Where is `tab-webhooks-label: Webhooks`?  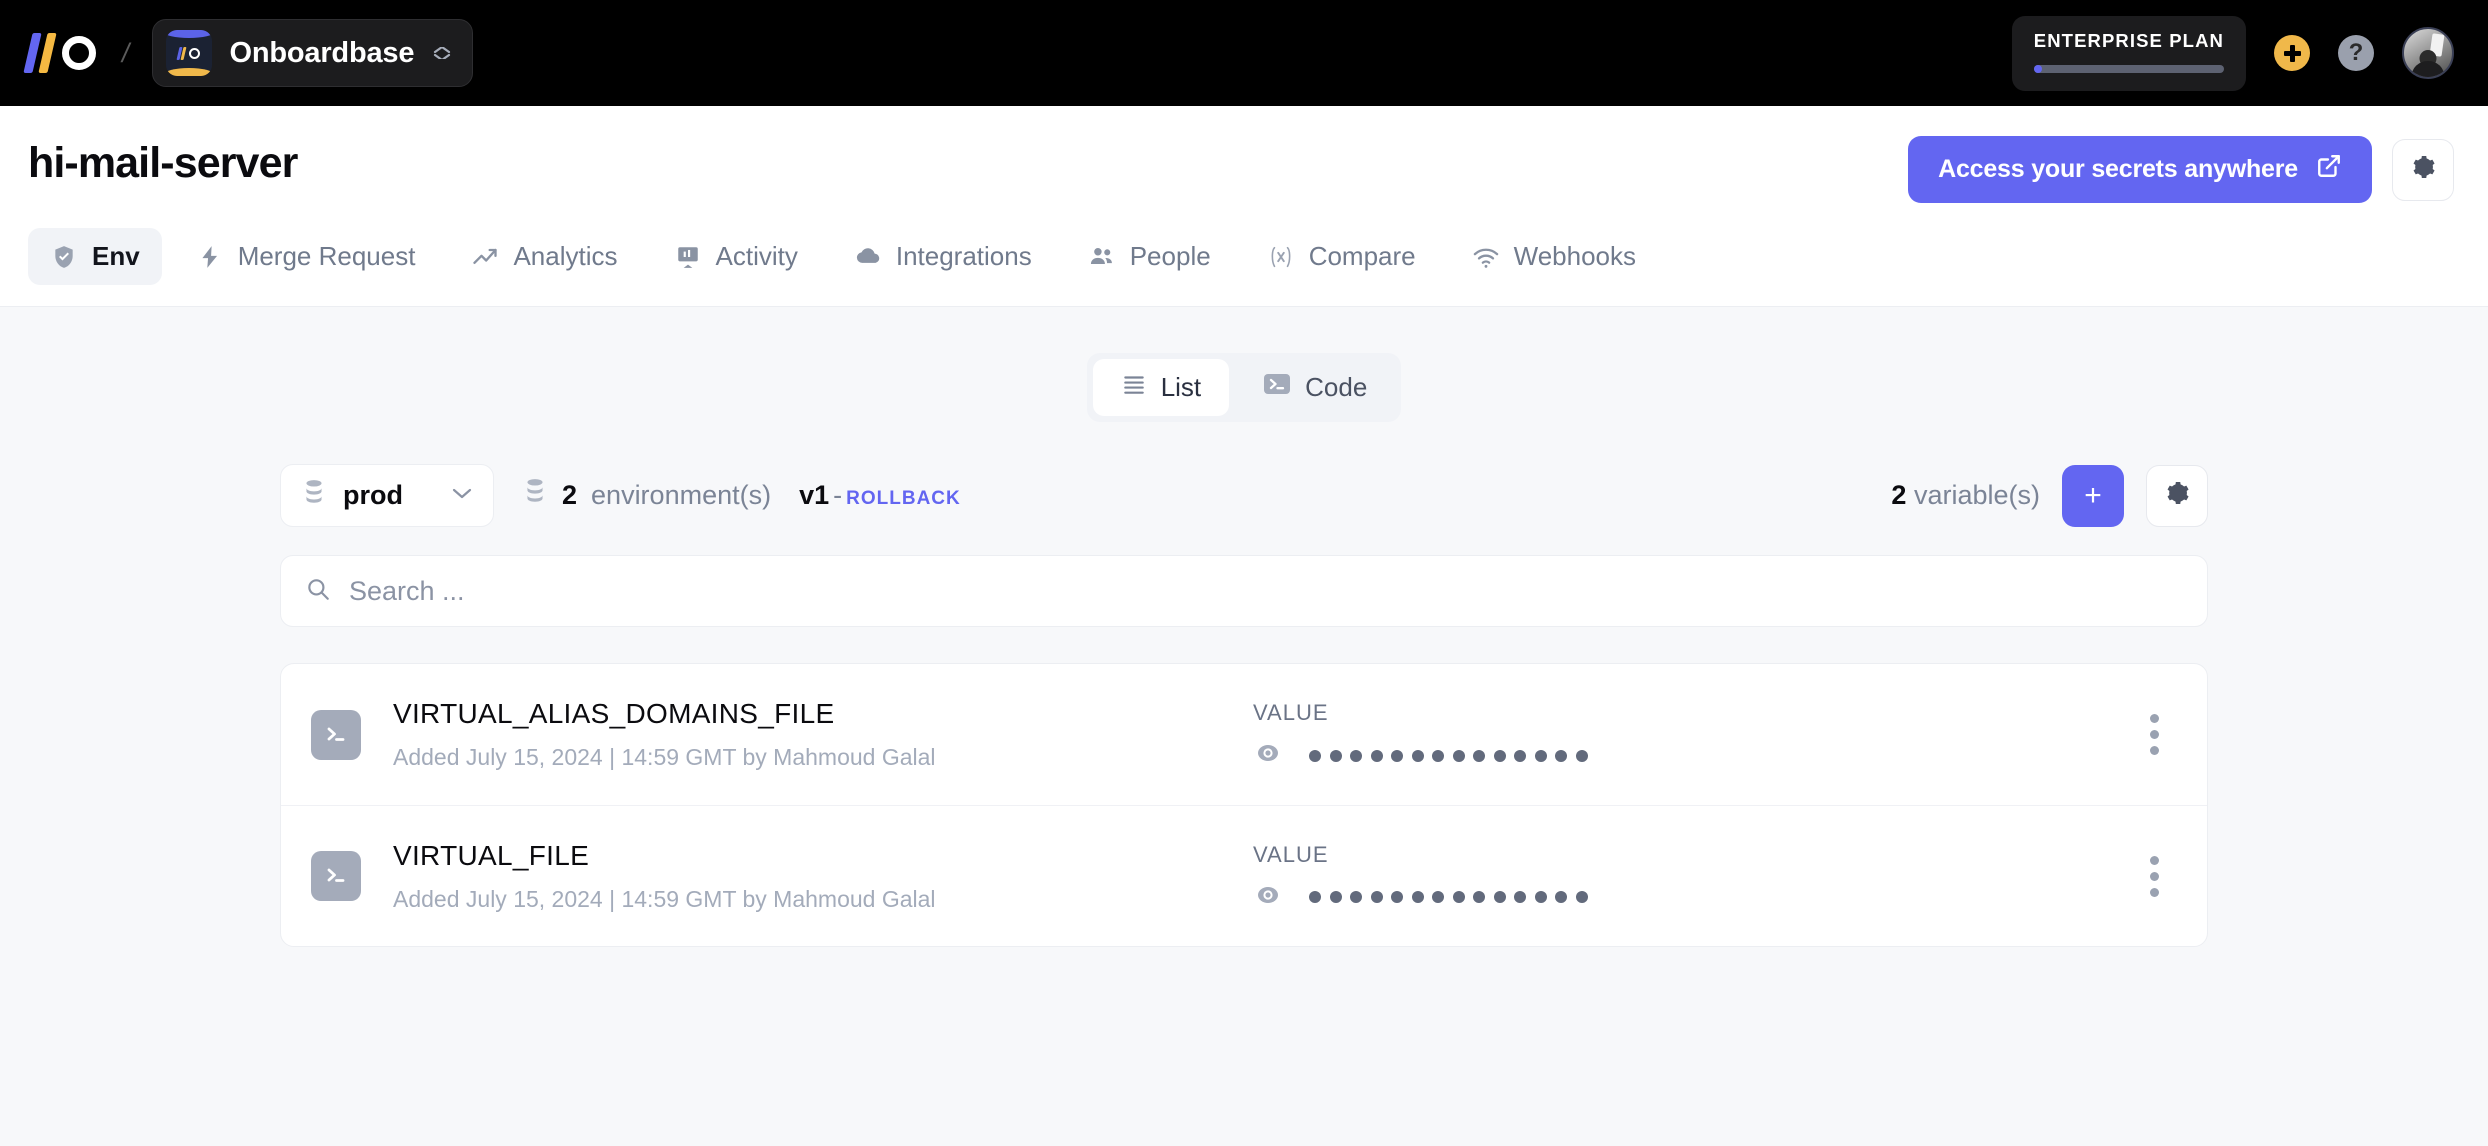 tab-webhooks-label: Webhooks is located at coordinates (1574, 256).